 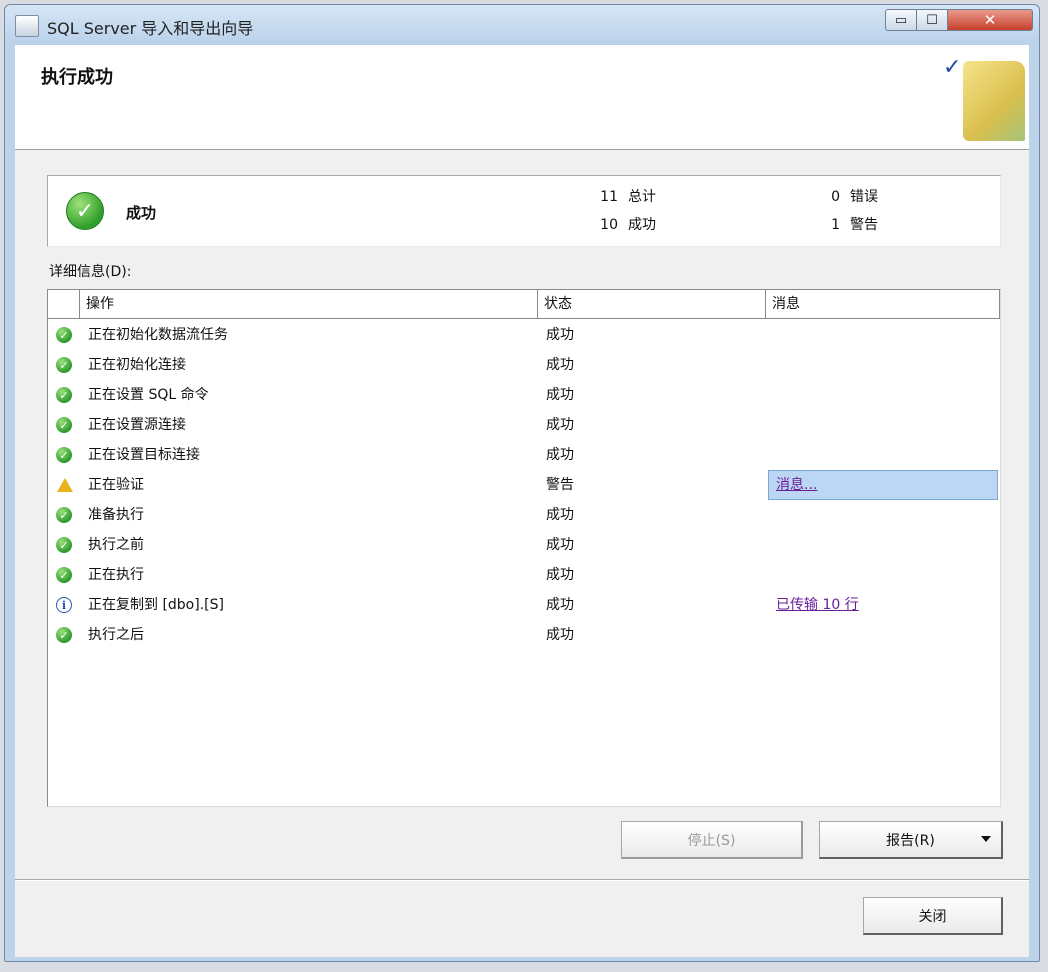 What do you see at coordinates (524, 545) in the screenshot?
I see `table-row: ✓ 执行之前 成功` at bounding box center [524, 545].